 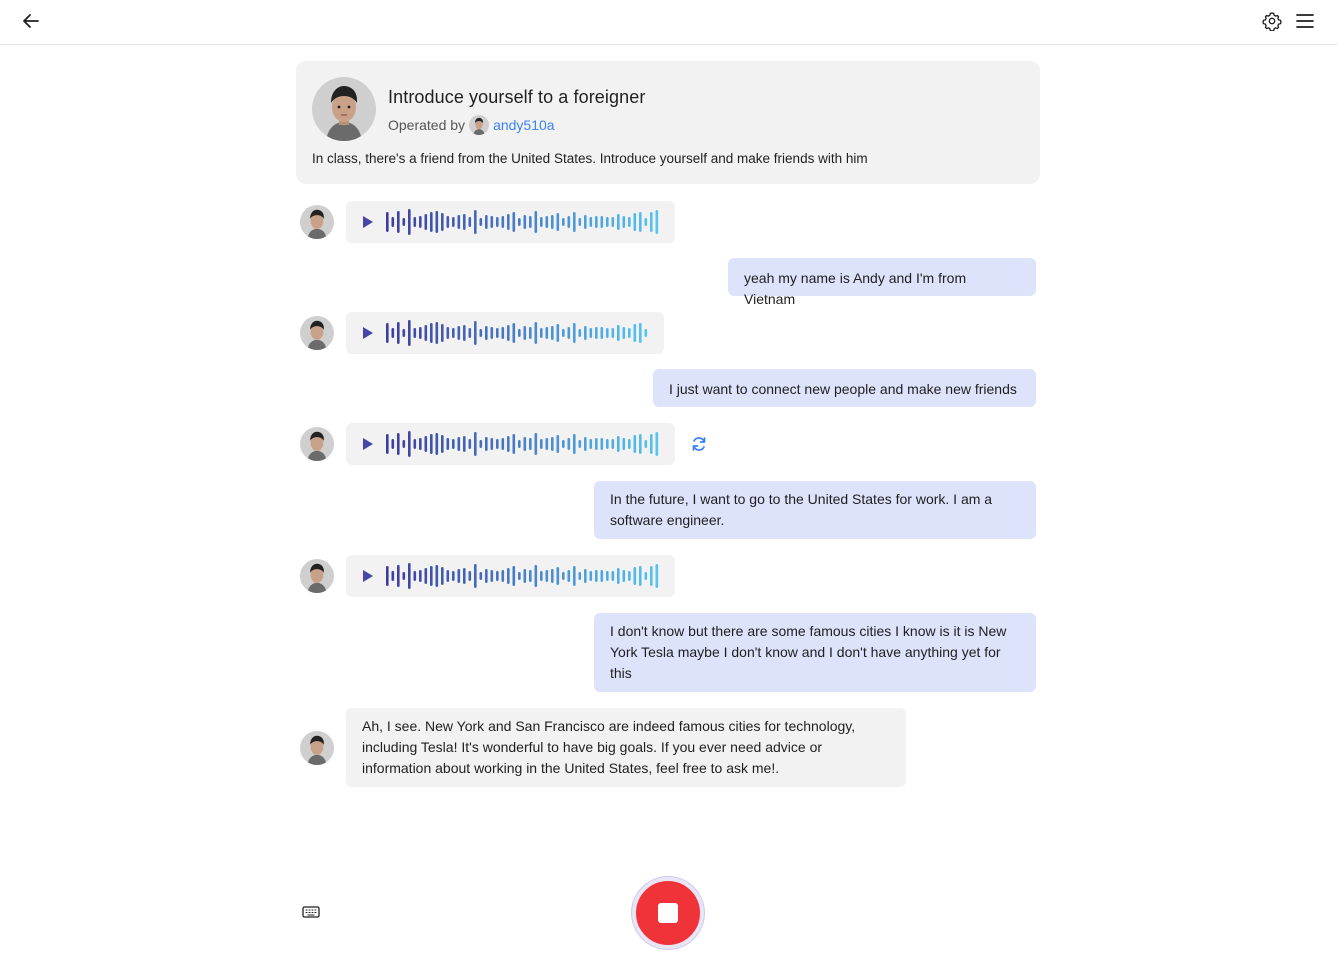 What do you see at coordinates (524, 125) in the screenshot?
I see `operator-username-link: andy510a` at bounding box center [524, 125].